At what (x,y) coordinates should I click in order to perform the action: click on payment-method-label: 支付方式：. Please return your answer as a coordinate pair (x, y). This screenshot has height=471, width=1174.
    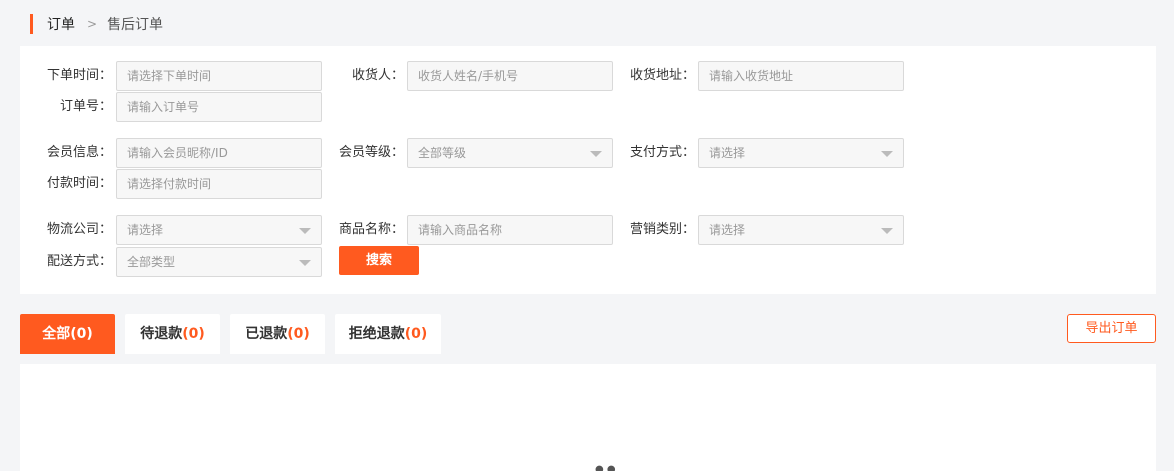
    Looking at the image, I should click on (662, 152).